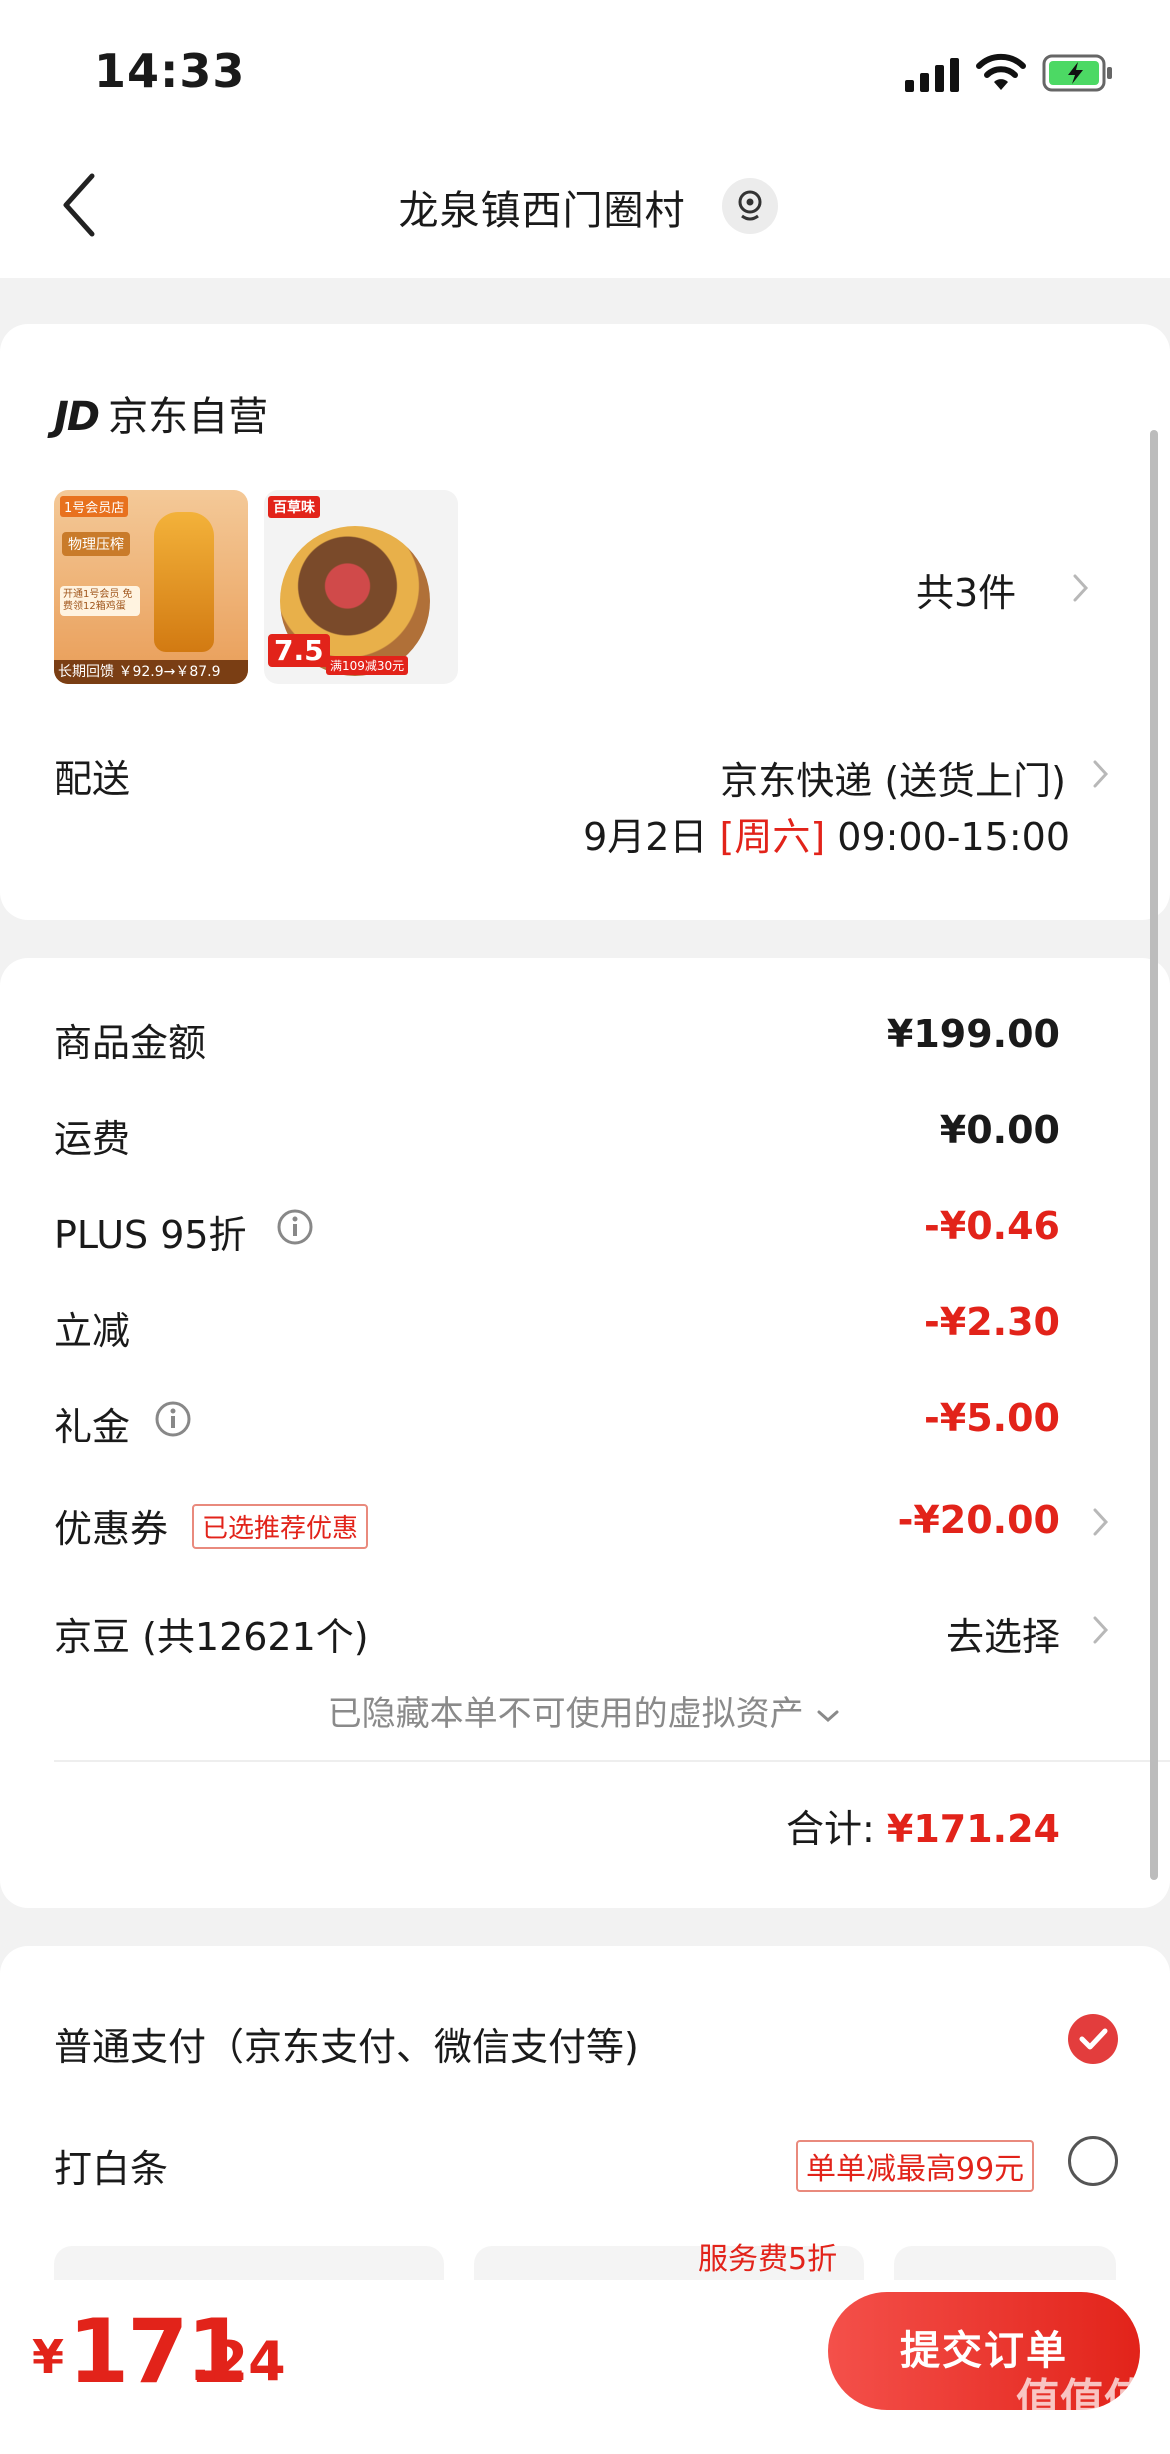 Image resolution: width=1170 pixels, height=2454 pixels. What do you see at coordinates (585, 139) in the screenshot?
I see `top-bar` at bounding box center [585, 139].